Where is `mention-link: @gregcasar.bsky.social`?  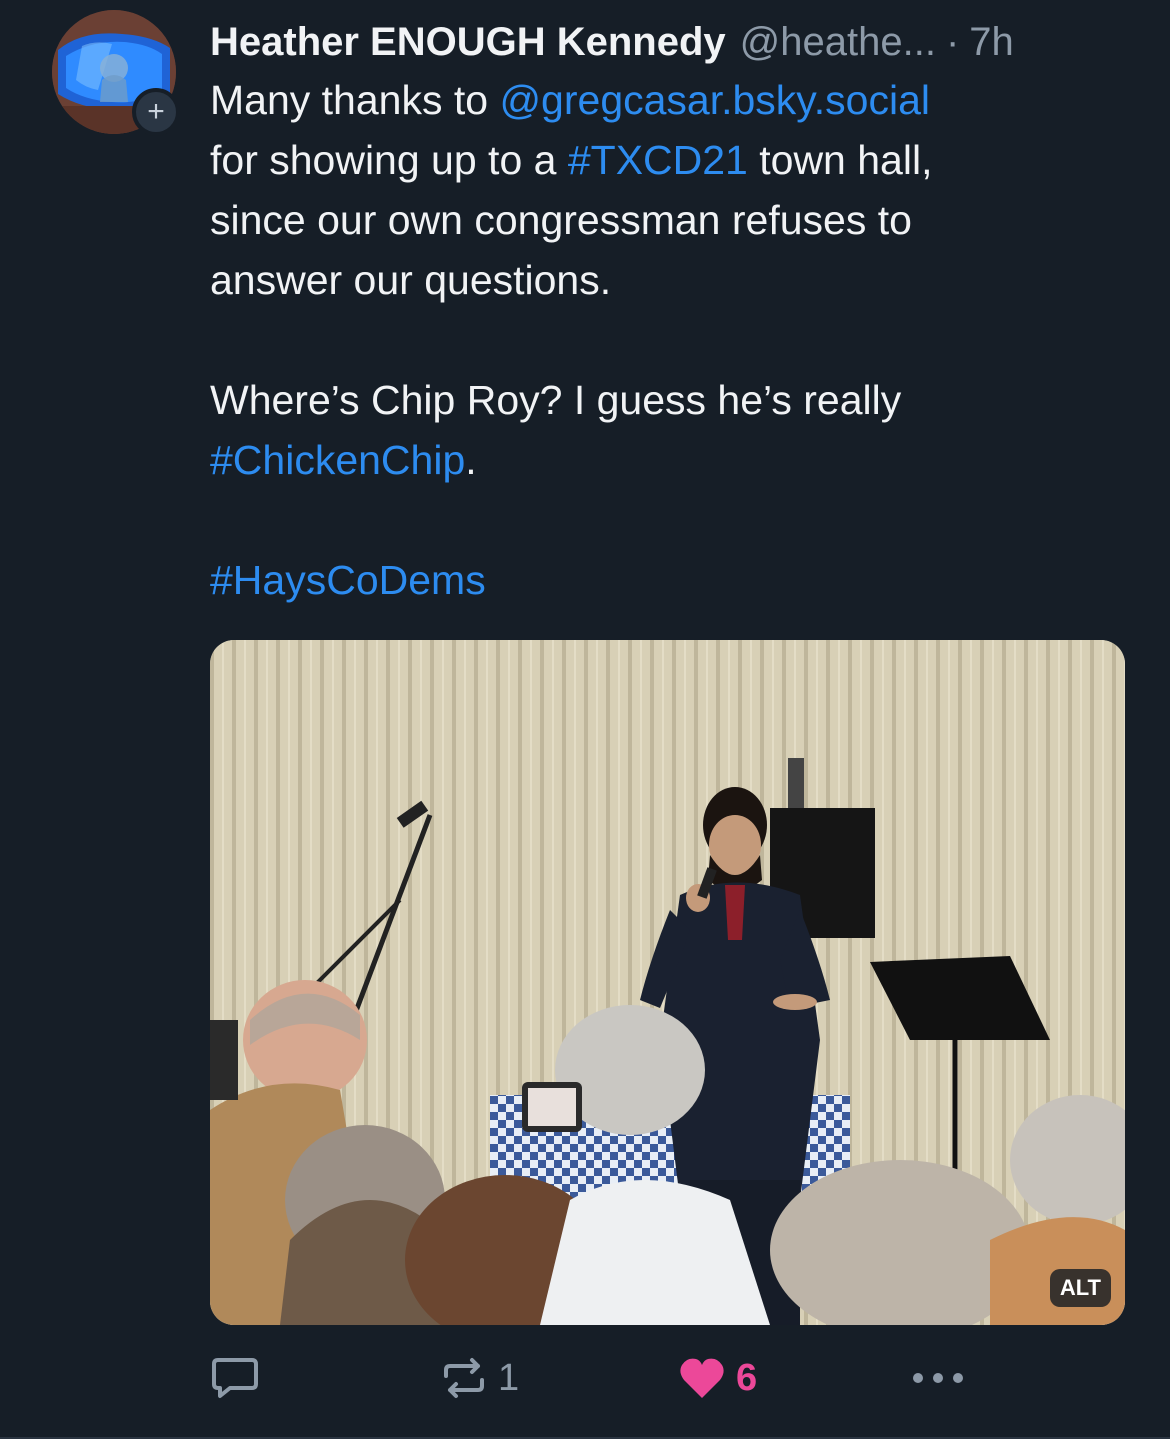 mention-link: @gregcasar.bsky.social is located at coordinates (714, 100).